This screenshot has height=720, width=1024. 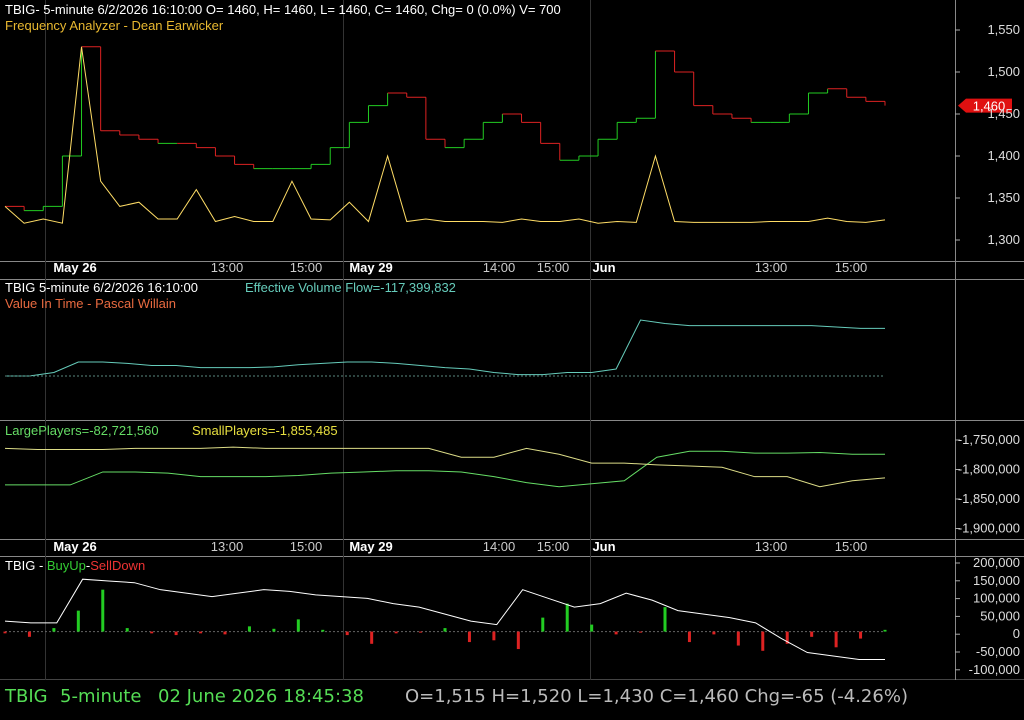 I want to click on evf-value: Effective Volume Flow=-117,399,832, so click(x=350, y=287).